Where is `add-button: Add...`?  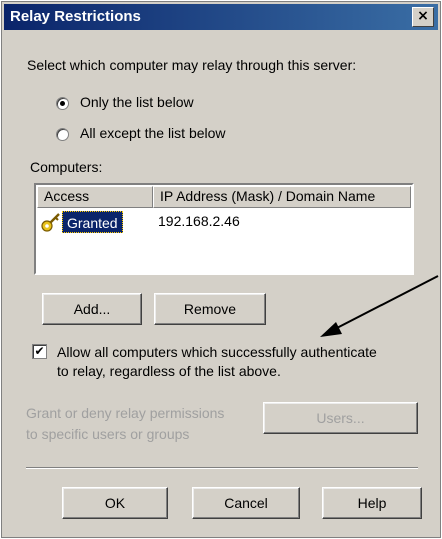
add-button: Add... is located at coordinates (92, 309).